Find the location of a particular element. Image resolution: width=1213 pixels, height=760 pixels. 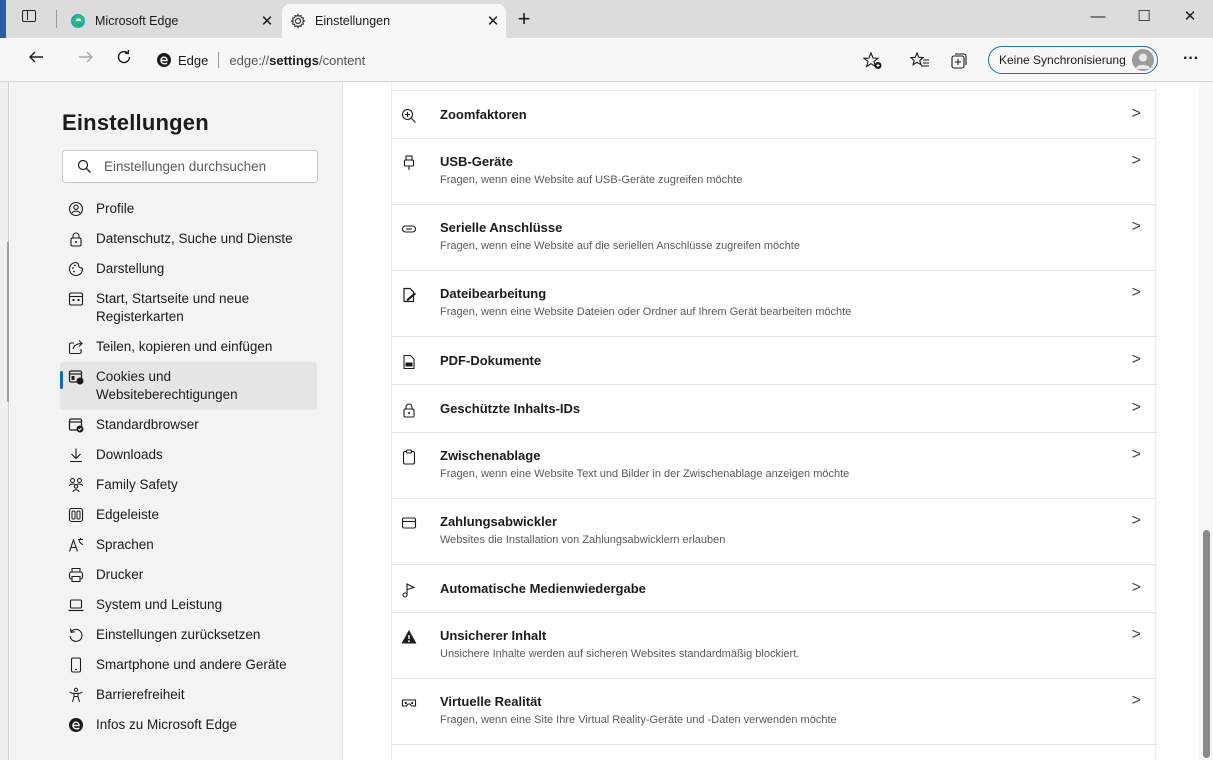

sync-profile-button: Keine Synchronisierung is located at coordinates (1073, 60).